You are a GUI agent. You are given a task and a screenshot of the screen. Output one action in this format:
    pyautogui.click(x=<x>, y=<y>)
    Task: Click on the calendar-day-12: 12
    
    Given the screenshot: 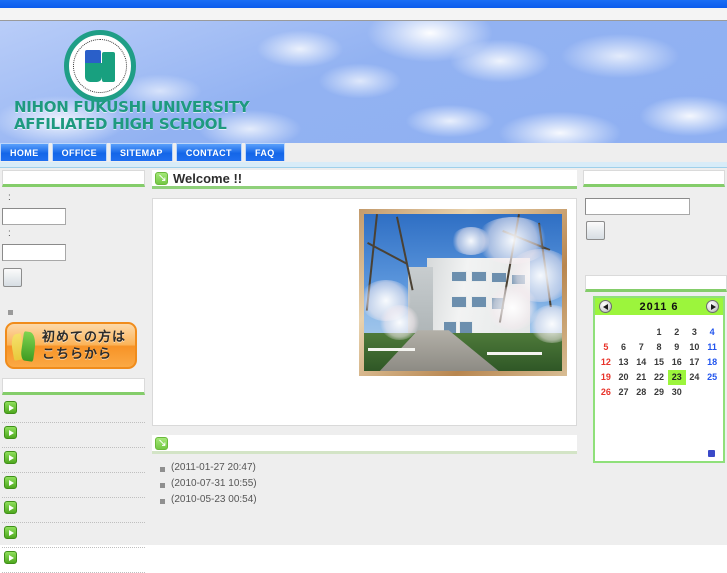 What is the action you would take?
    pyautogui.click(x=606, y=362)
    